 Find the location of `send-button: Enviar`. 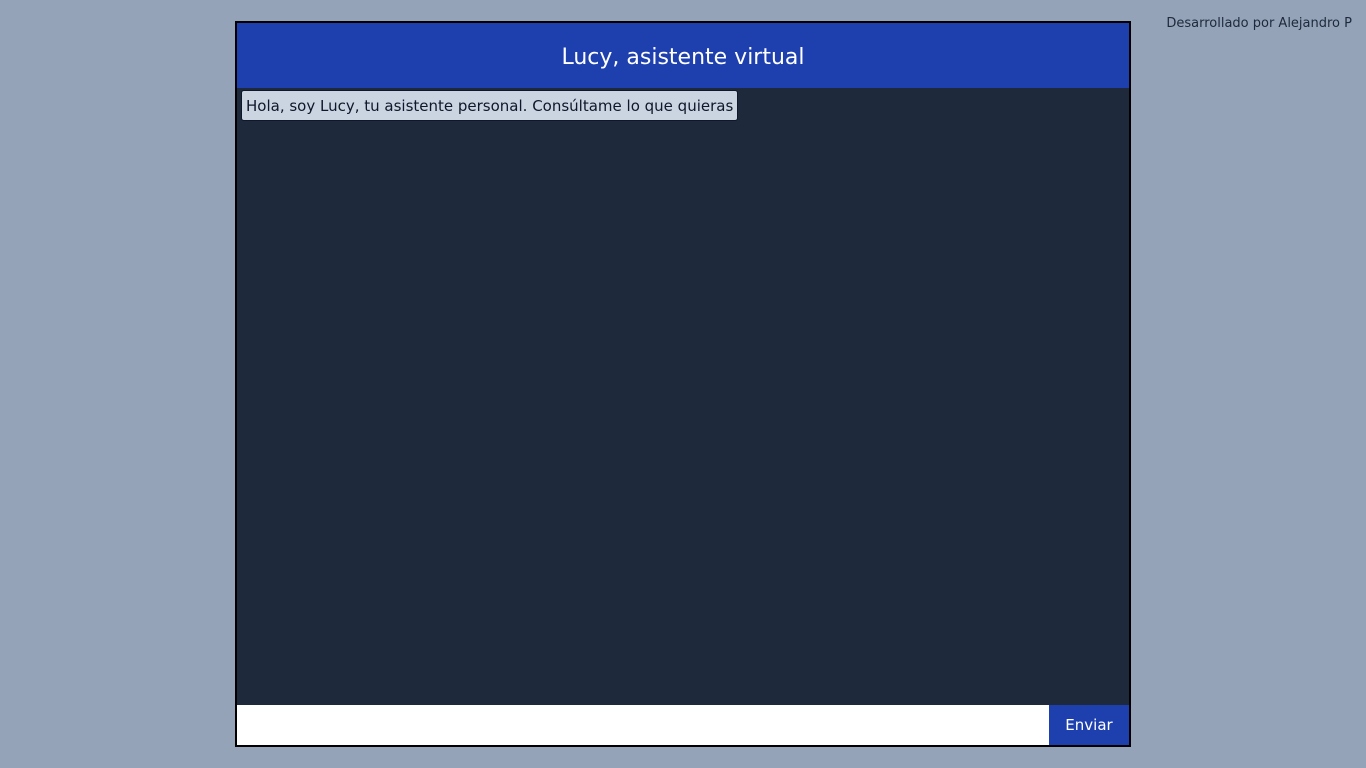

send-button: Enviar is located at coordinates (1089, 725).